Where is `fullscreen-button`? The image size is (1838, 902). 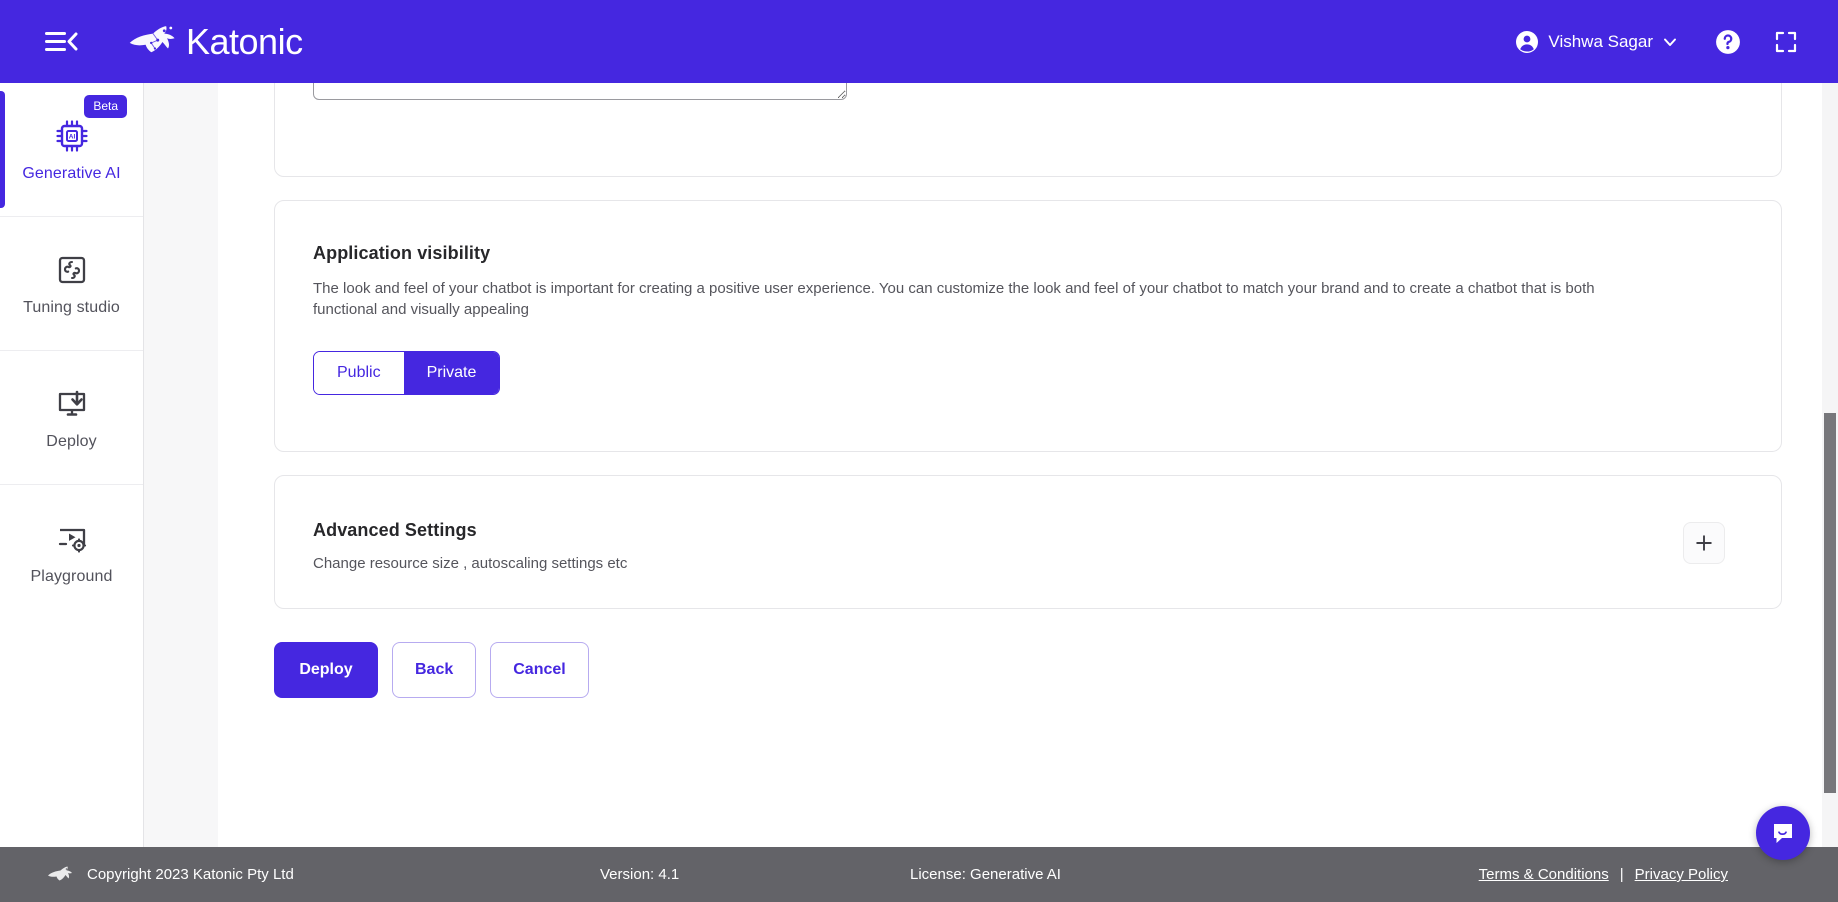 fullscreen-button is located at coordinates (1786, 42).